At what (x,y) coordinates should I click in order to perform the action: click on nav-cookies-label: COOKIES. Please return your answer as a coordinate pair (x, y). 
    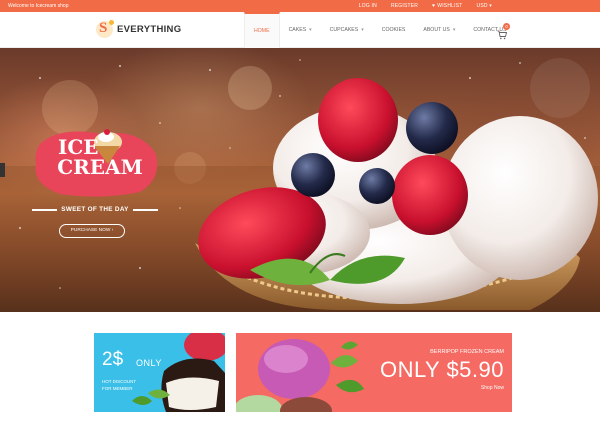
    Looking at the image, I should click on (393, 30).